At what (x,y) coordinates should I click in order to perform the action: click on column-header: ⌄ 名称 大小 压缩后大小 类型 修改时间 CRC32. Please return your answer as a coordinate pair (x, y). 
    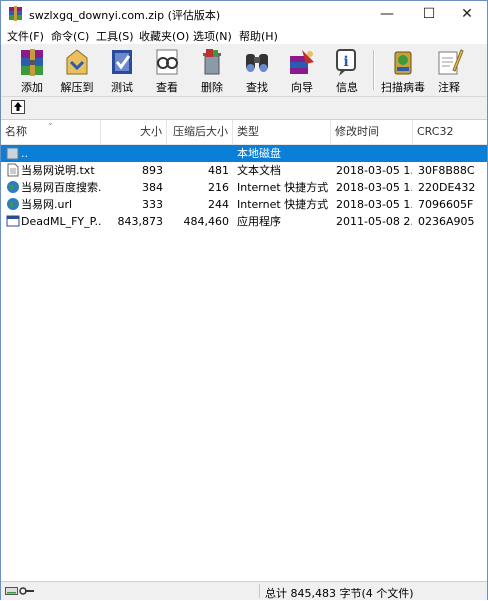
    Looking at the image, I should click on (244, 132).